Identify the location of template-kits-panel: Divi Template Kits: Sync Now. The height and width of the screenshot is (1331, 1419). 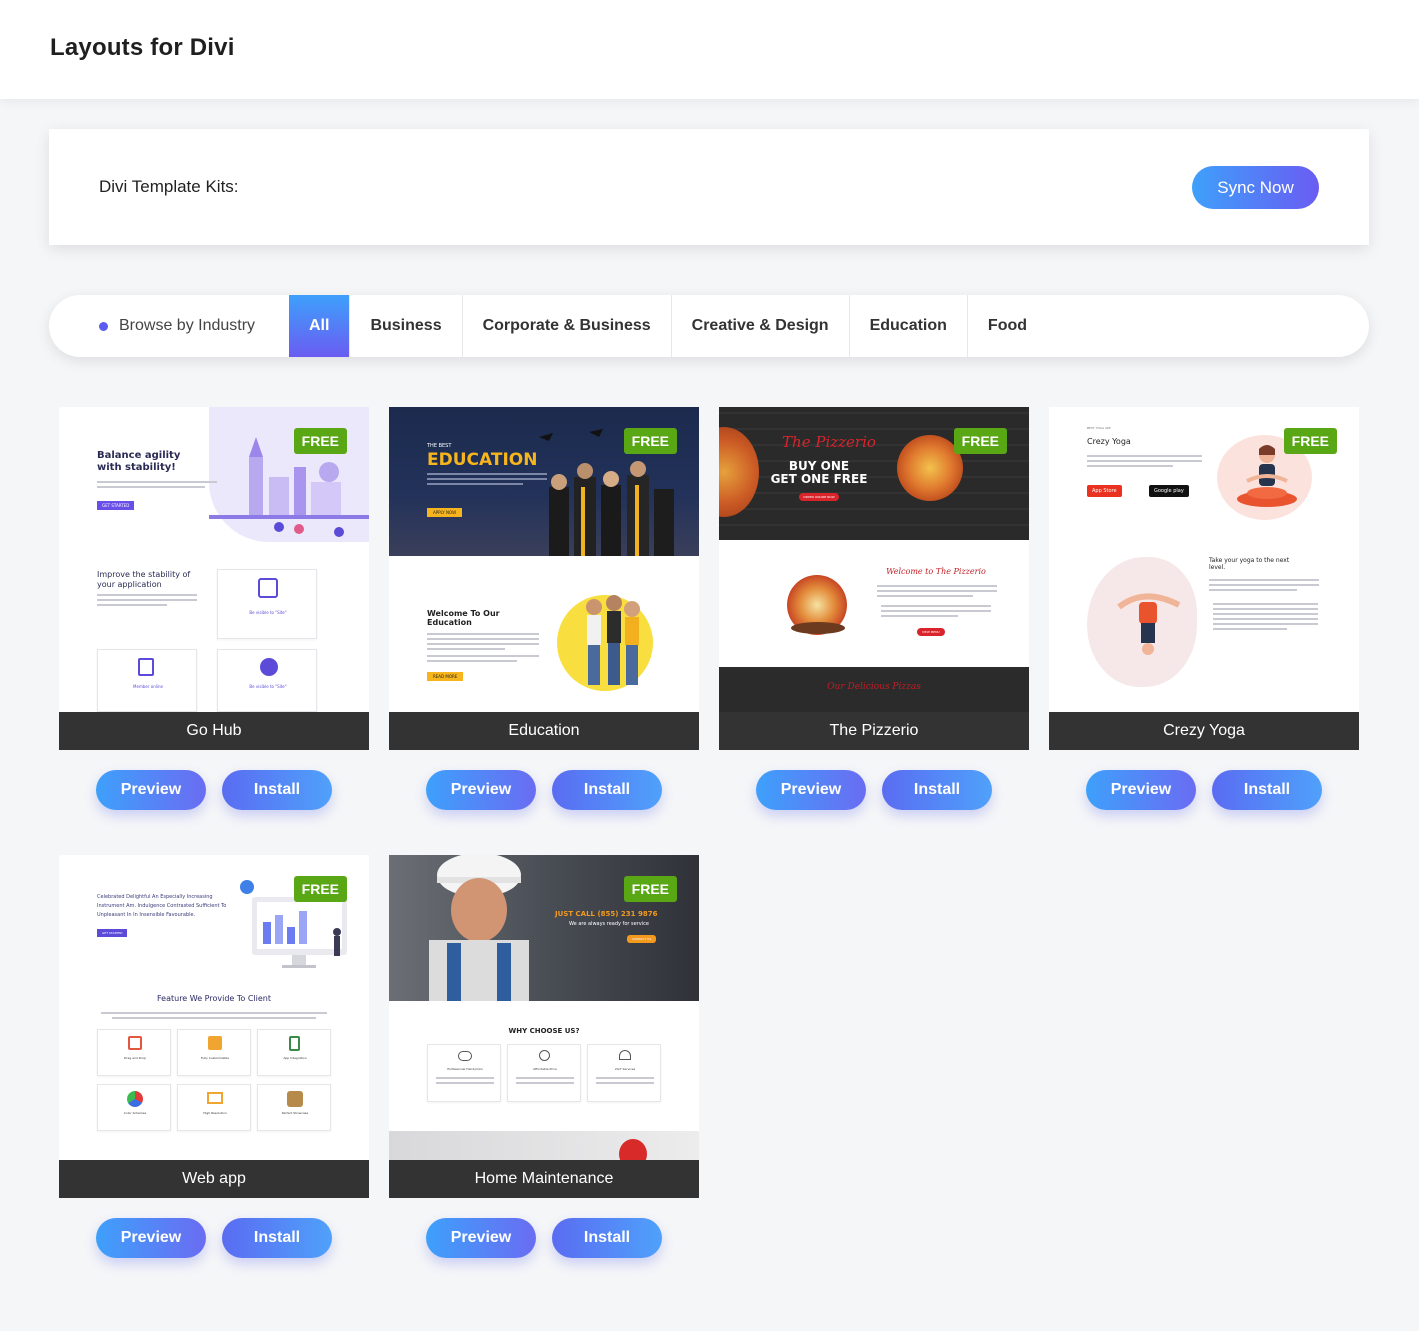
(709, 187).